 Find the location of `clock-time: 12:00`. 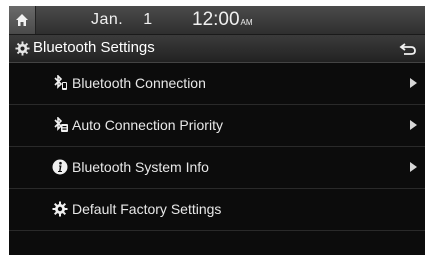

clock-time: 12:00 is located at coordinates (216, 19).